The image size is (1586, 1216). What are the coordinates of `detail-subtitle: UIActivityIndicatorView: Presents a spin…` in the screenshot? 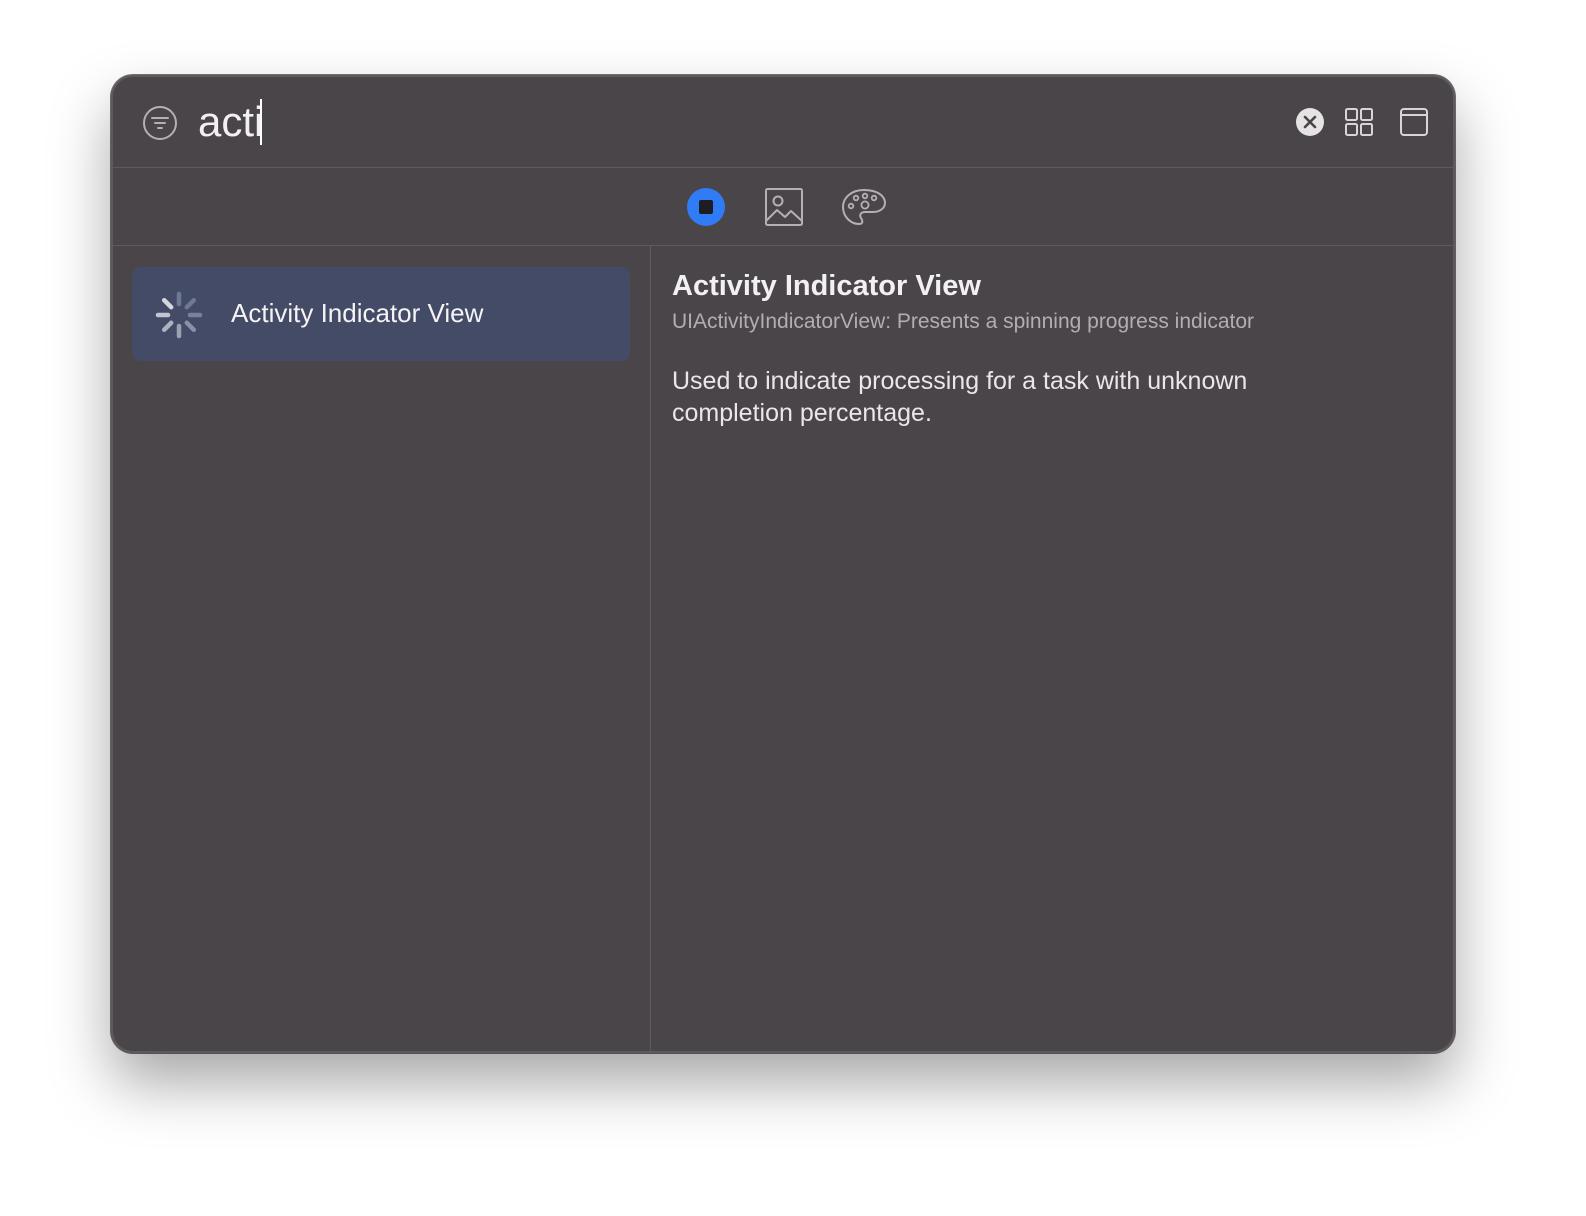 It's located at (963, 321).